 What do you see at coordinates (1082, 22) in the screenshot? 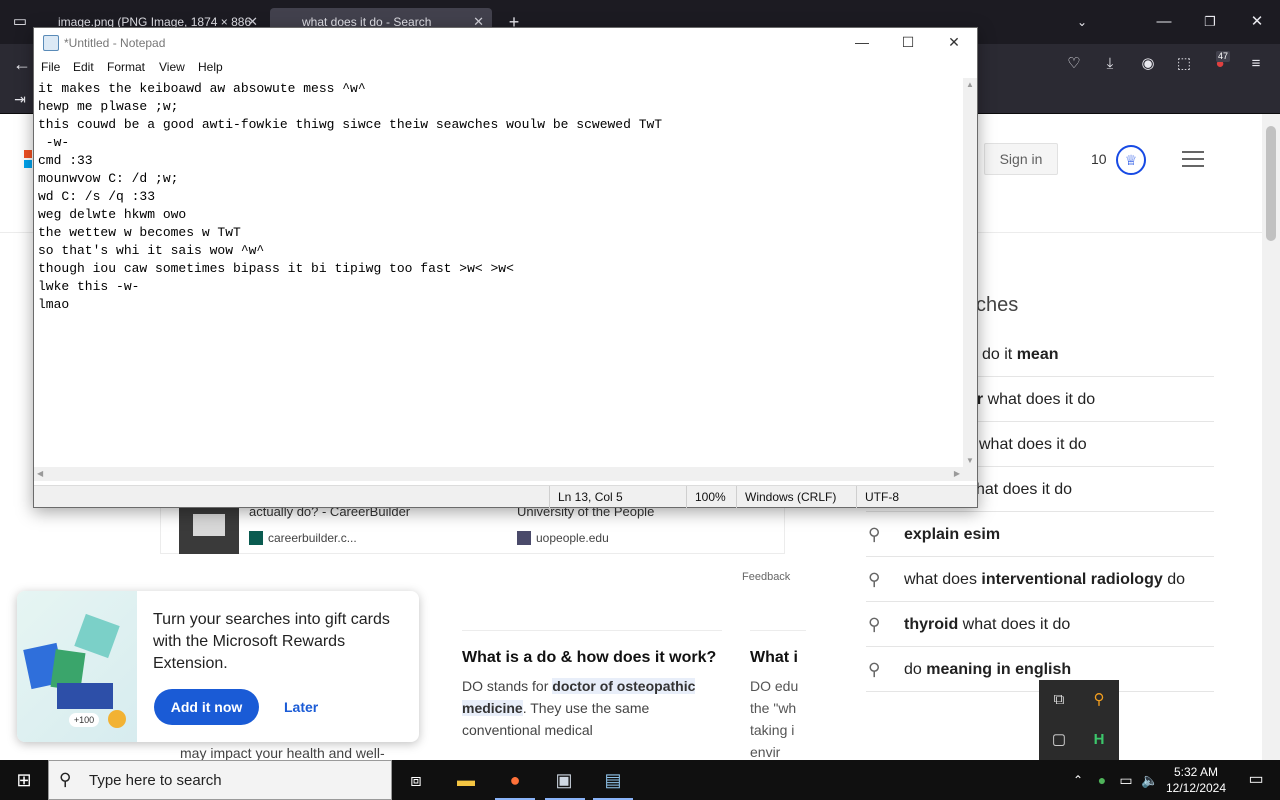
I see `chevron-down-icon: ⌄` at bounding box center [1082, 22].